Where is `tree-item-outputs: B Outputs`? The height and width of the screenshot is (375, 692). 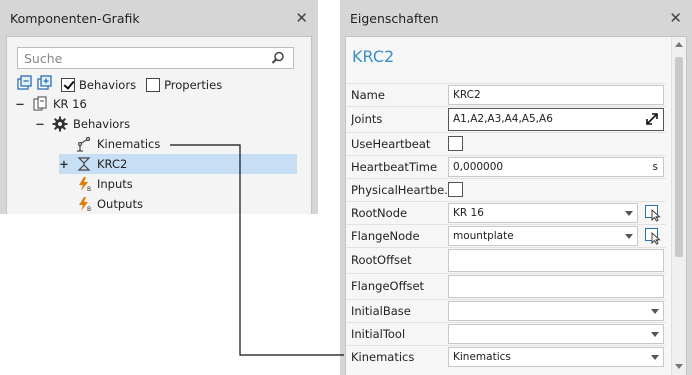
tree-item-outputs: B Outputs is located at coordinates (101, 204).